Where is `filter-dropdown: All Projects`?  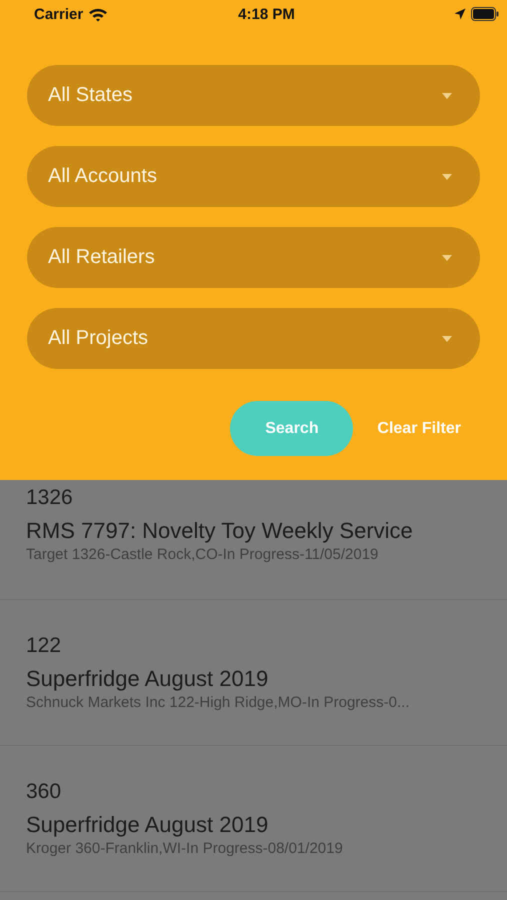 filter-dropdown: All Projects is located at coordinates (253, 338).